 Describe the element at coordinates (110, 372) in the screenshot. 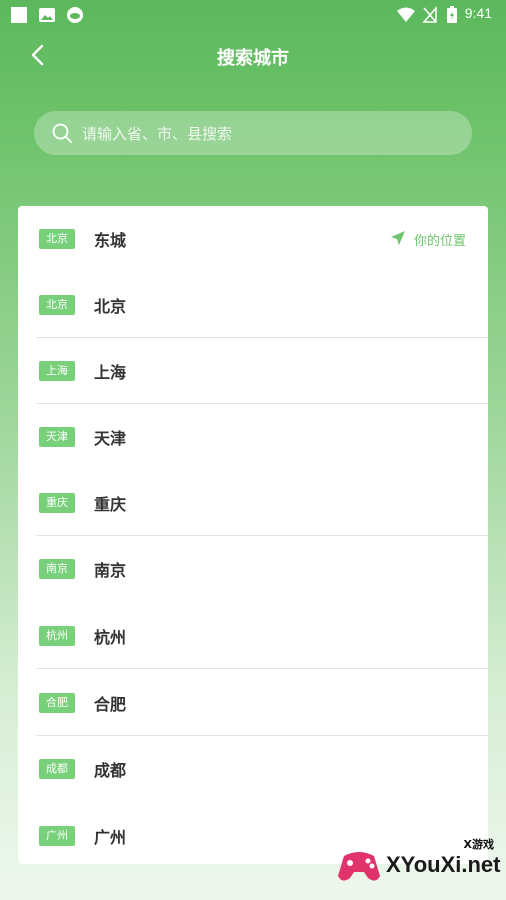

I see `city-name: 上海` at that location.